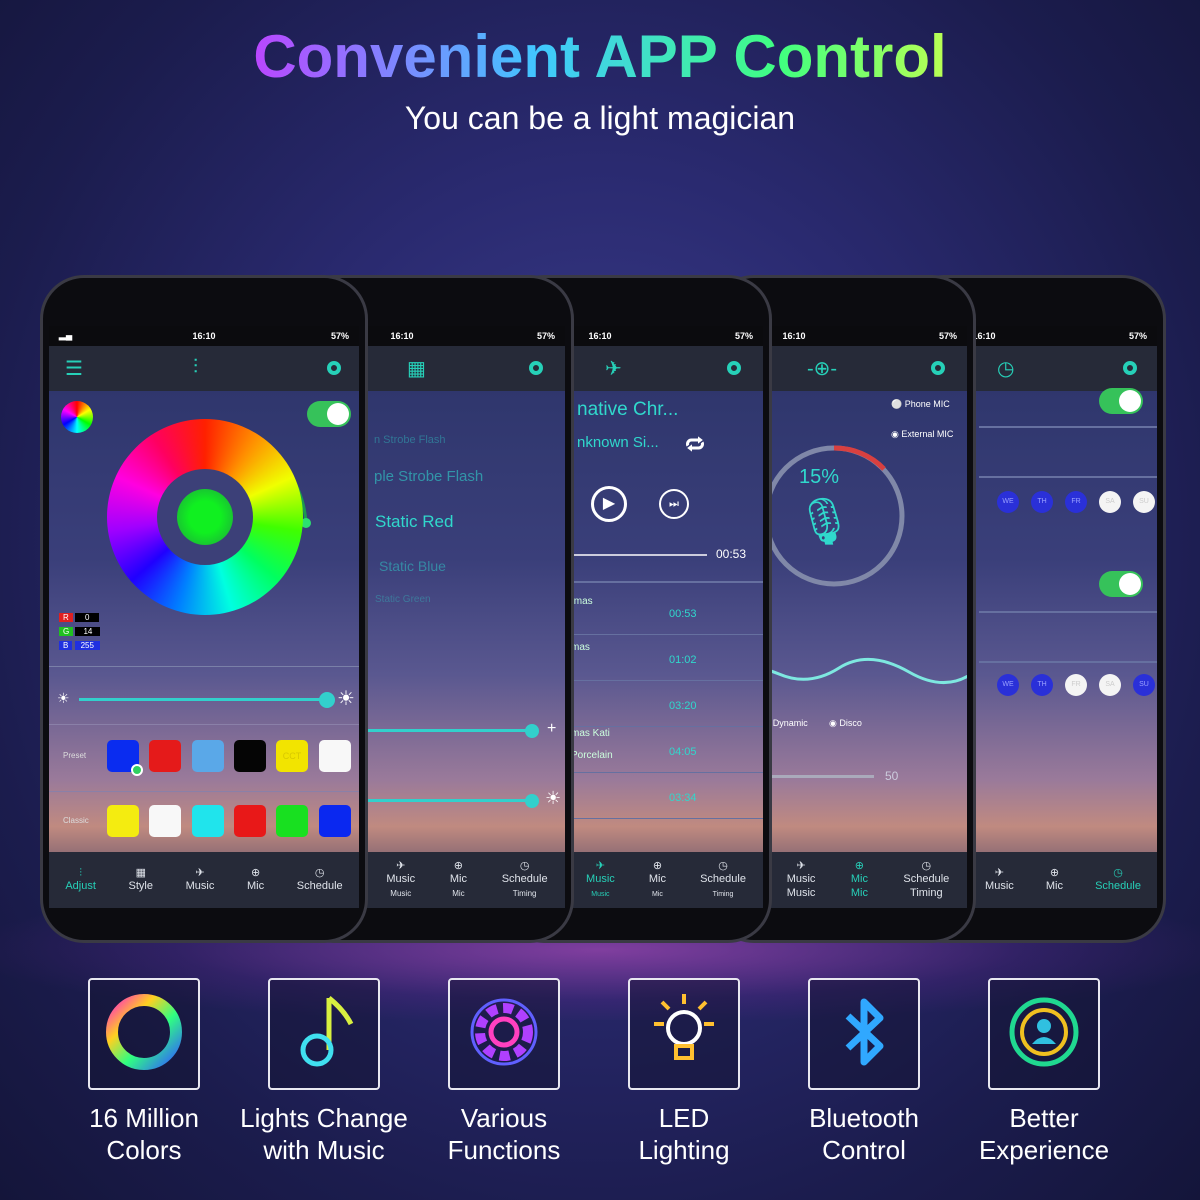  What do you see at coordinates (403, 599) in the screenshot?
I see `mode-item: Static Green` at bounding box center [403, 599].